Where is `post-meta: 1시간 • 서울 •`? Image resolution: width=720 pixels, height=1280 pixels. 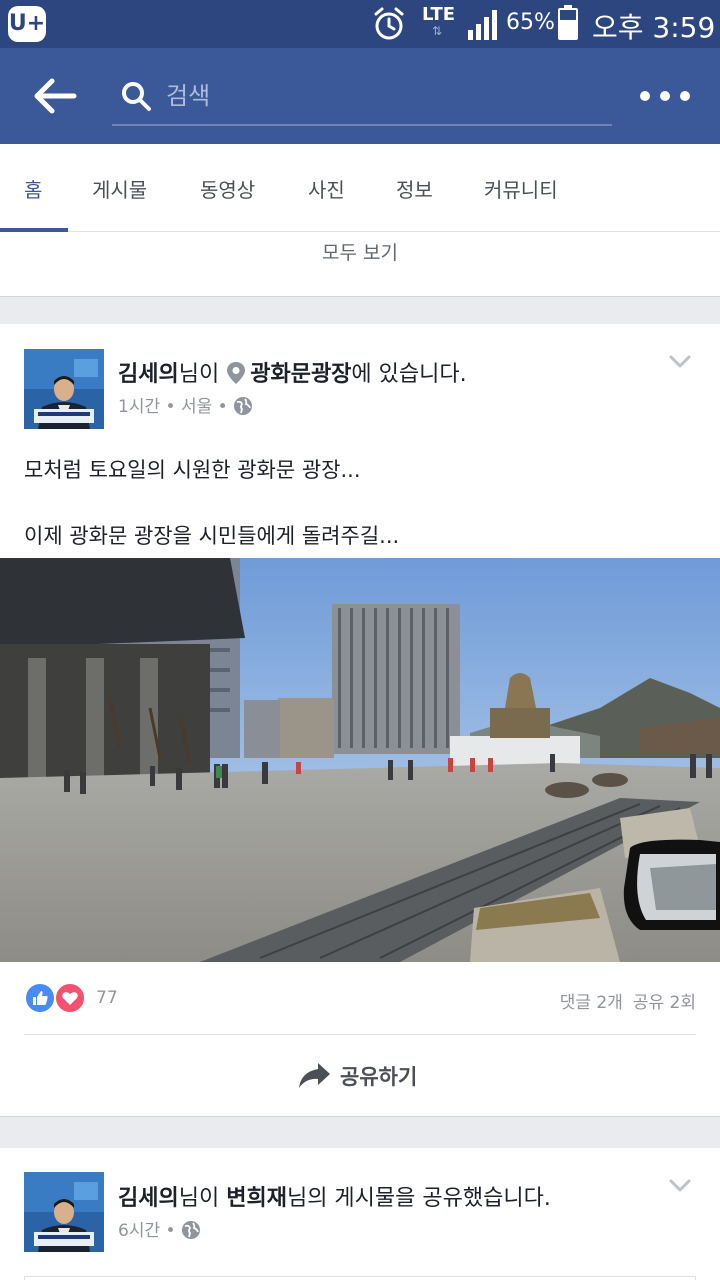
post-meta: 1시간 • 서울 • is located at coordinates (185, 404).